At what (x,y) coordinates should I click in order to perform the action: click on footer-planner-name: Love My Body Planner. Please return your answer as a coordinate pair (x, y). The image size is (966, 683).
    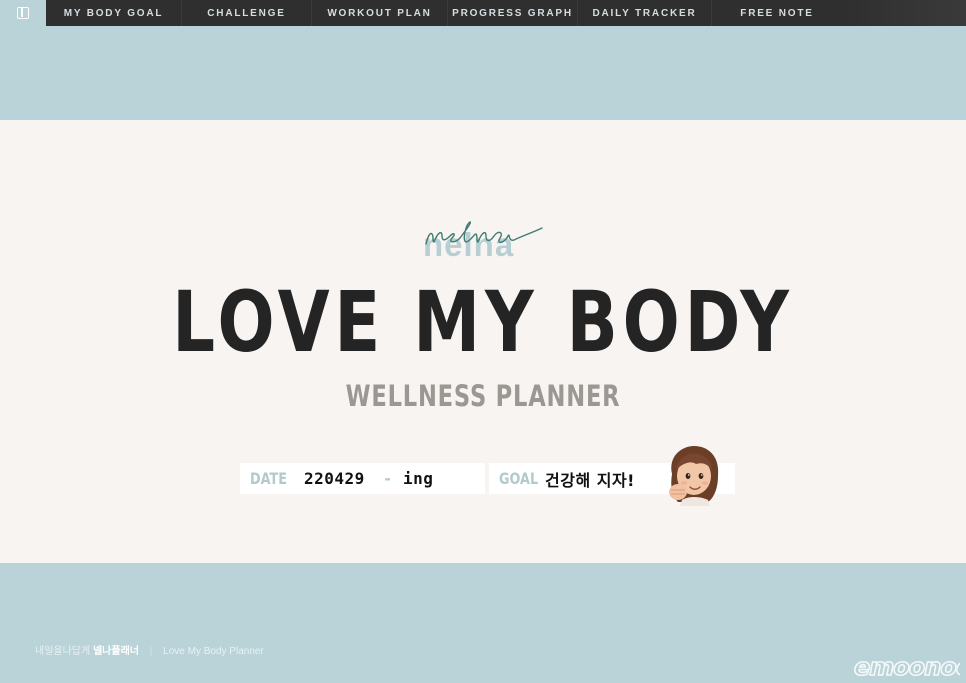
    Looking at the image, I should click on (213, 651).